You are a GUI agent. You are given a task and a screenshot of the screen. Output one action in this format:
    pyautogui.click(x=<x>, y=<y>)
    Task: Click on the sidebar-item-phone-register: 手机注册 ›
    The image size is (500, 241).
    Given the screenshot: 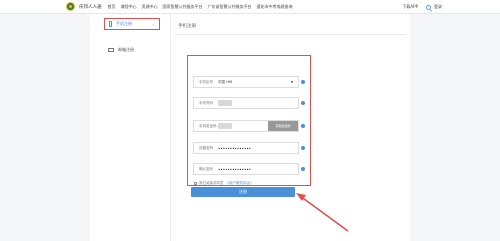 What is the action you would take?
    pyautogui.click(x=132, y=24)
    